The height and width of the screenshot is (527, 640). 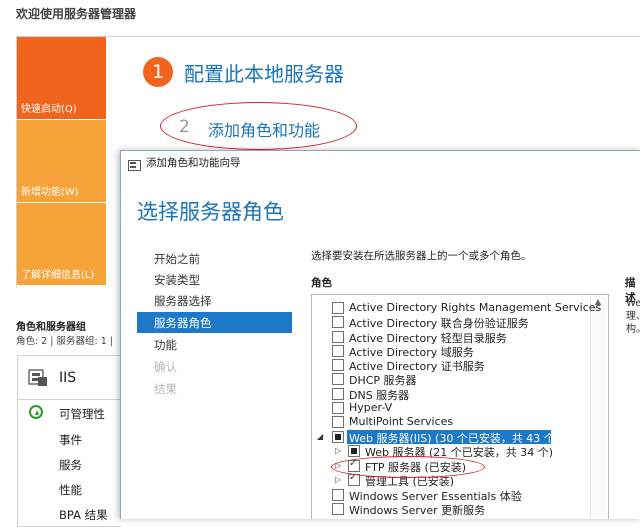 What do you see at coordinates (83, 515) in the screenshot?
I see `iis-bpa-results: BPA 结果` at bounding box center [83, 515].